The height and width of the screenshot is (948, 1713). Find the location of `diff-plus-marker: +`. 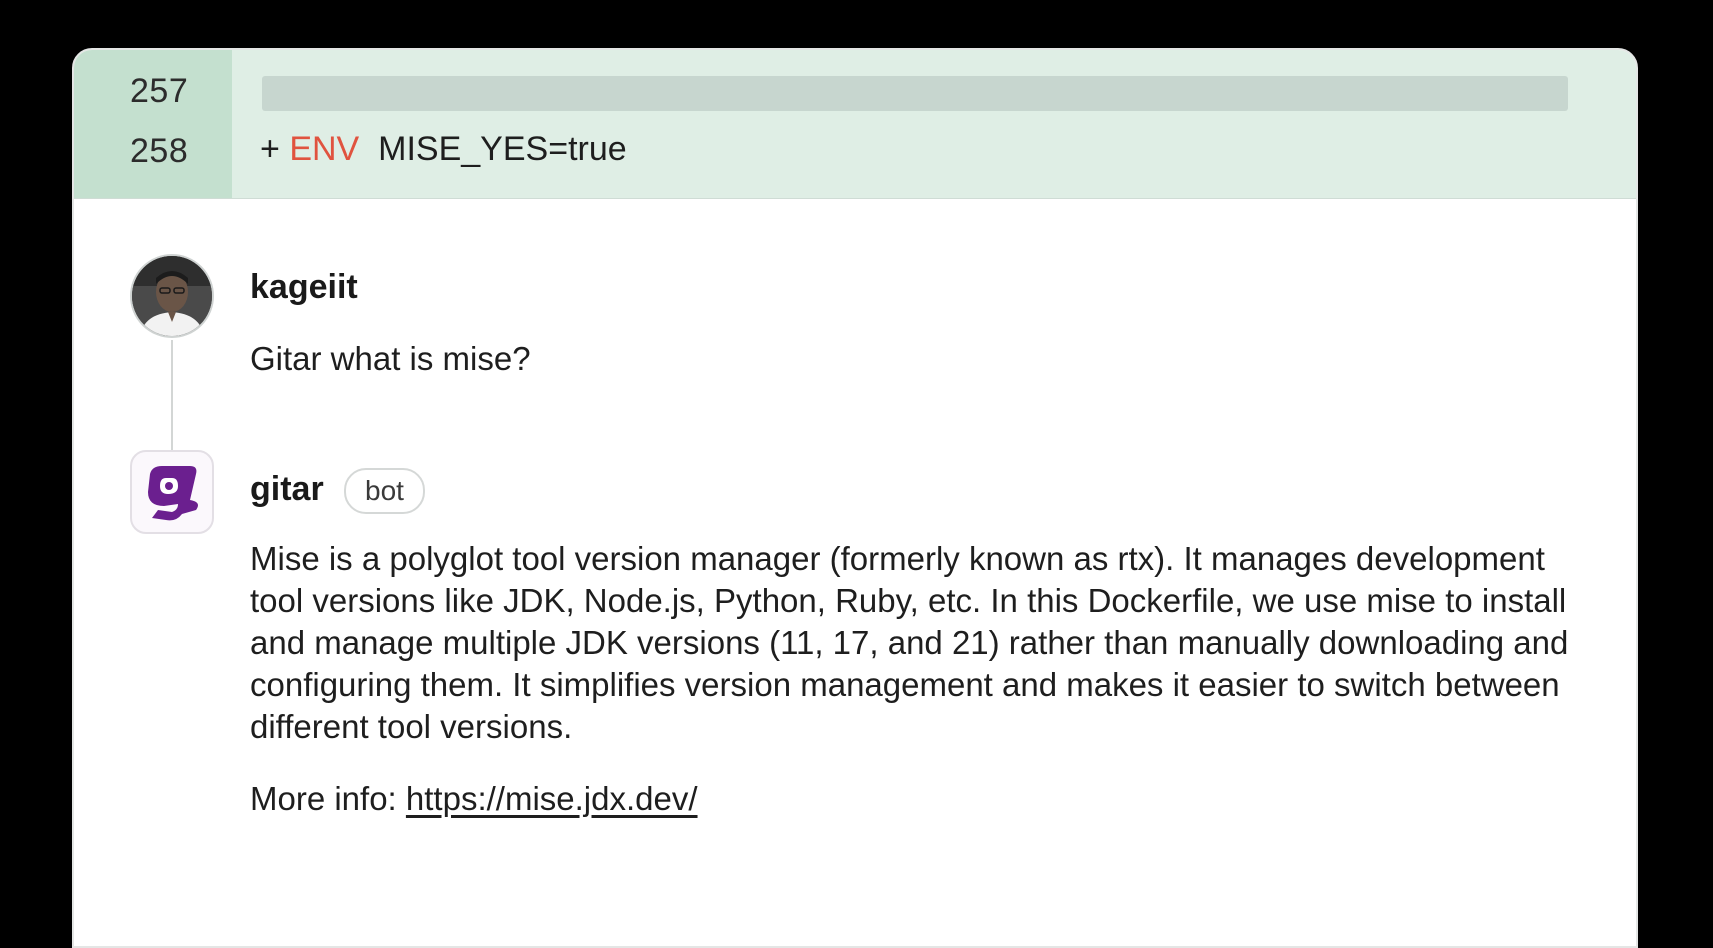

diff-plus-marker: + is located at coordinates (270, 149).